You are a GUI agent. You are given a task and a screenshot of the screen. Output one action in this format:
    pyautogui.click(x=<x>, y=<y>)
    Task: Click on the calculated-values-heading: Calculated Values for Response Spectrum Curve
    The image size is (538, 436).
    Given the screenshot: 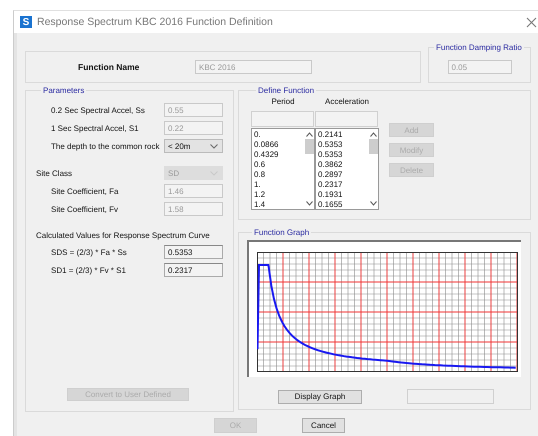 What is the action you would take?
    pyautogui.click(x=123, y=236)
    